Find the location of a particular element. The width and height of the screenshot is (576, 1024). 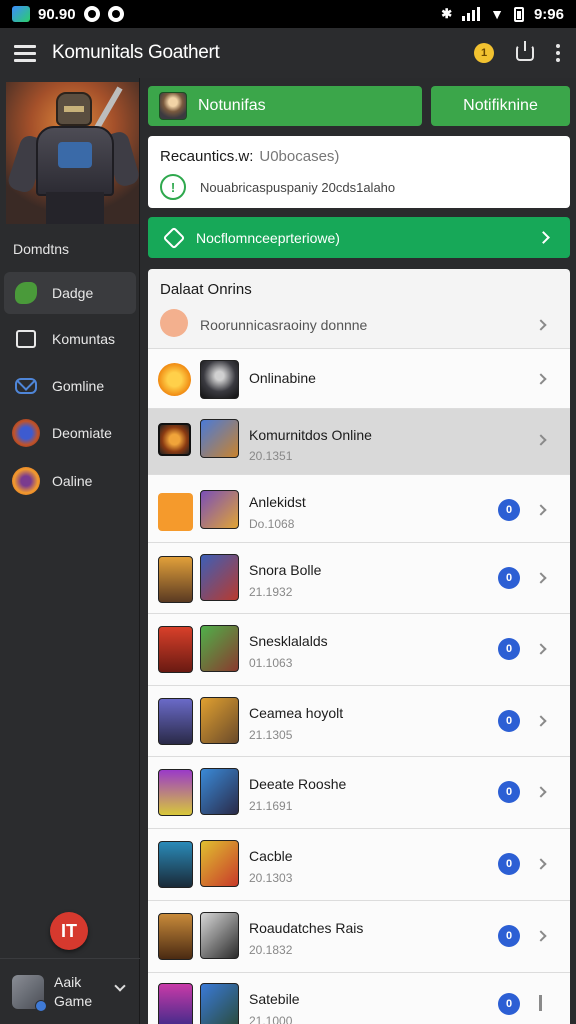

row-subtitle: 01.1063 is located at coordinates (271, 663).